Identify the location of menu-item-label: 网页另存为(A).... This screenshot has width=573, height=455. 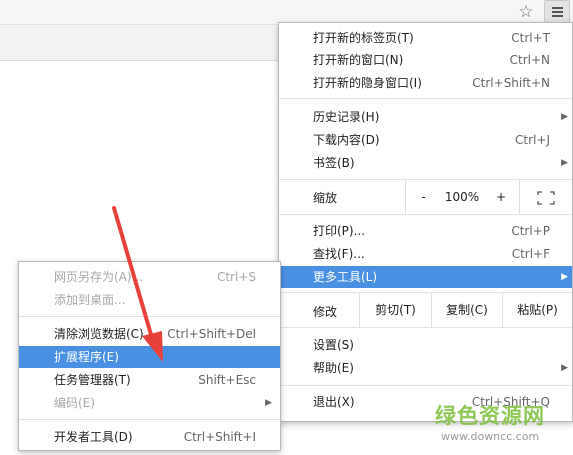
(99, 277).